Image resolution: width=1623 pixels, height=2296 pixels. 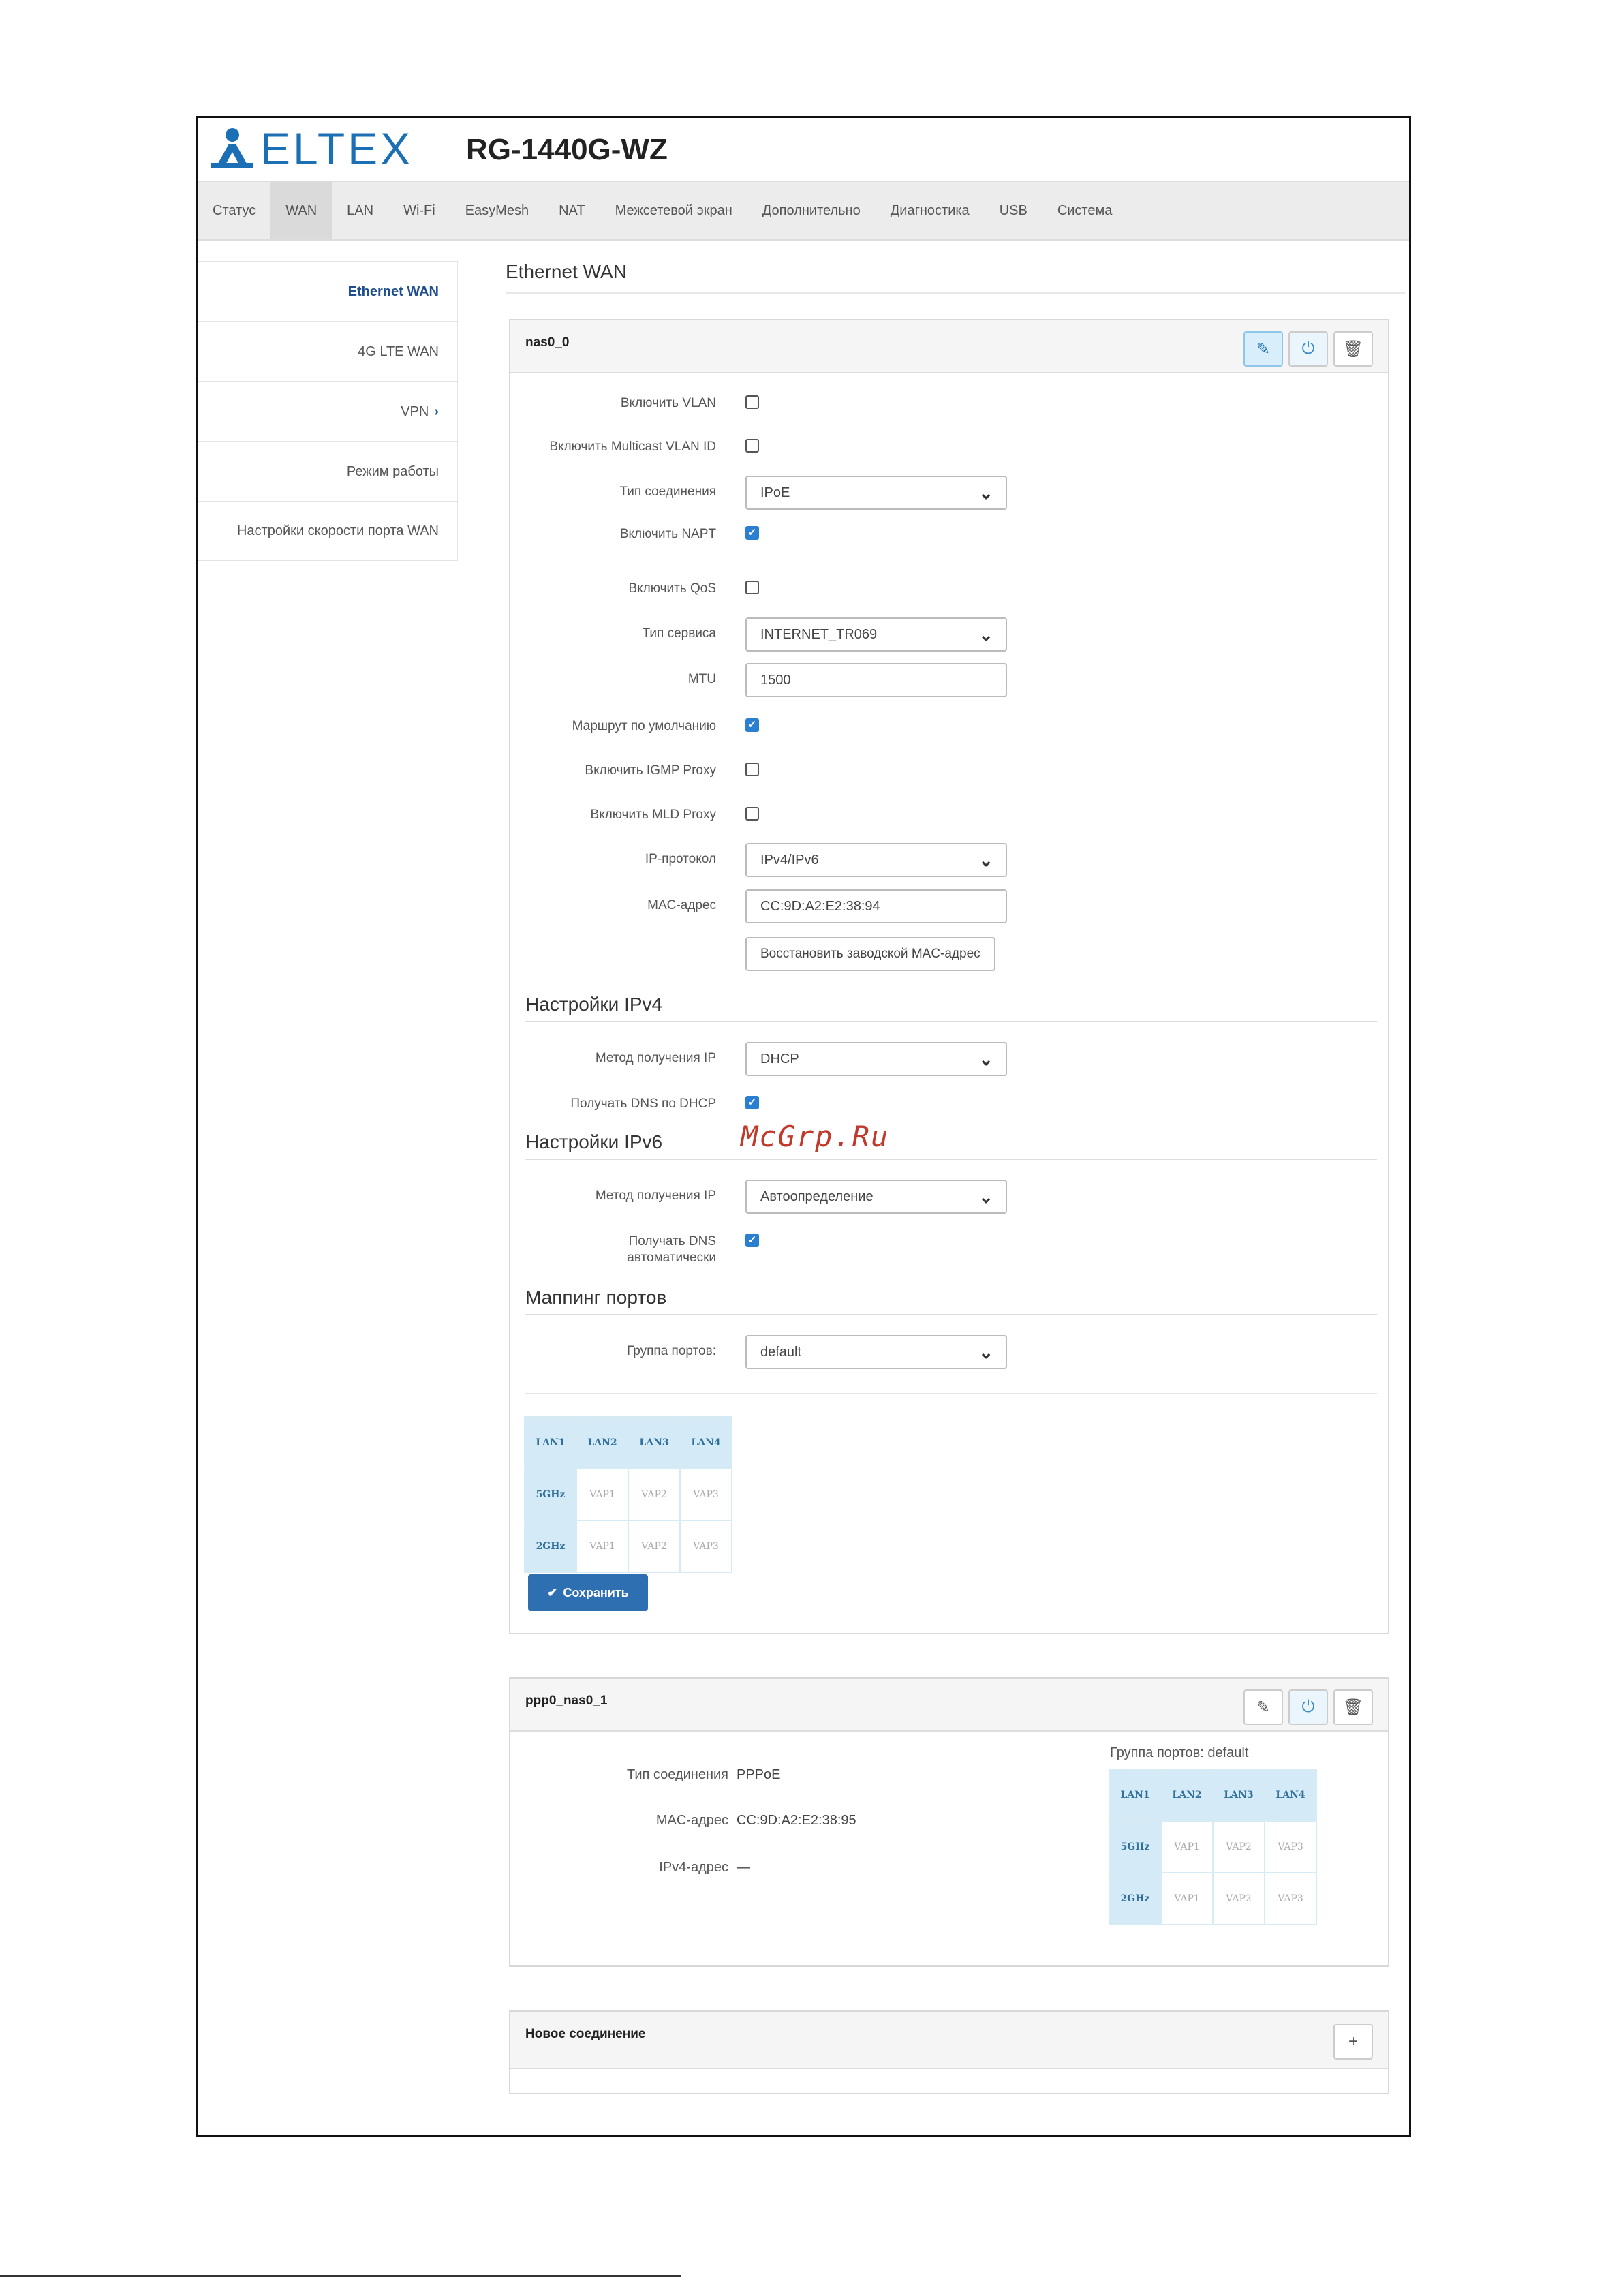 I want to click on field-napt: Включить NAPT ✓, so click(x=950, y=543).